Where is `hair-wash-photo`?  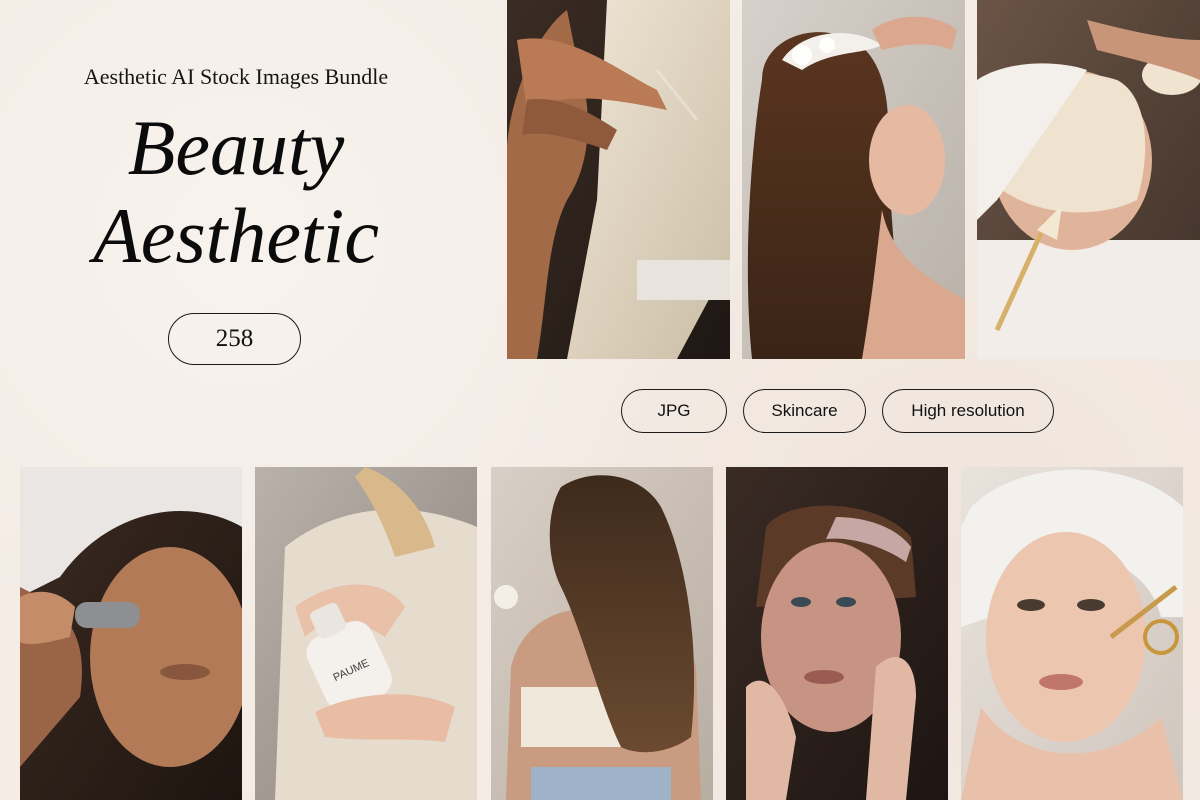
hair-wash-photo is located at coordinates (853, 179).